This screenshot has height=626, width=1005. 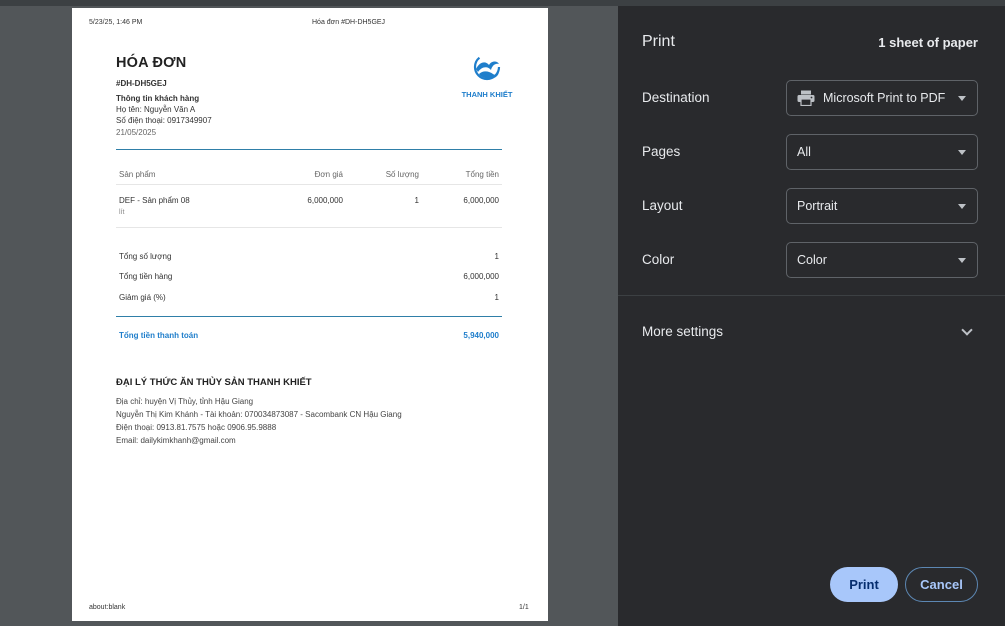 I want to click on destination-label: Destination, so click(x=676, y=97).